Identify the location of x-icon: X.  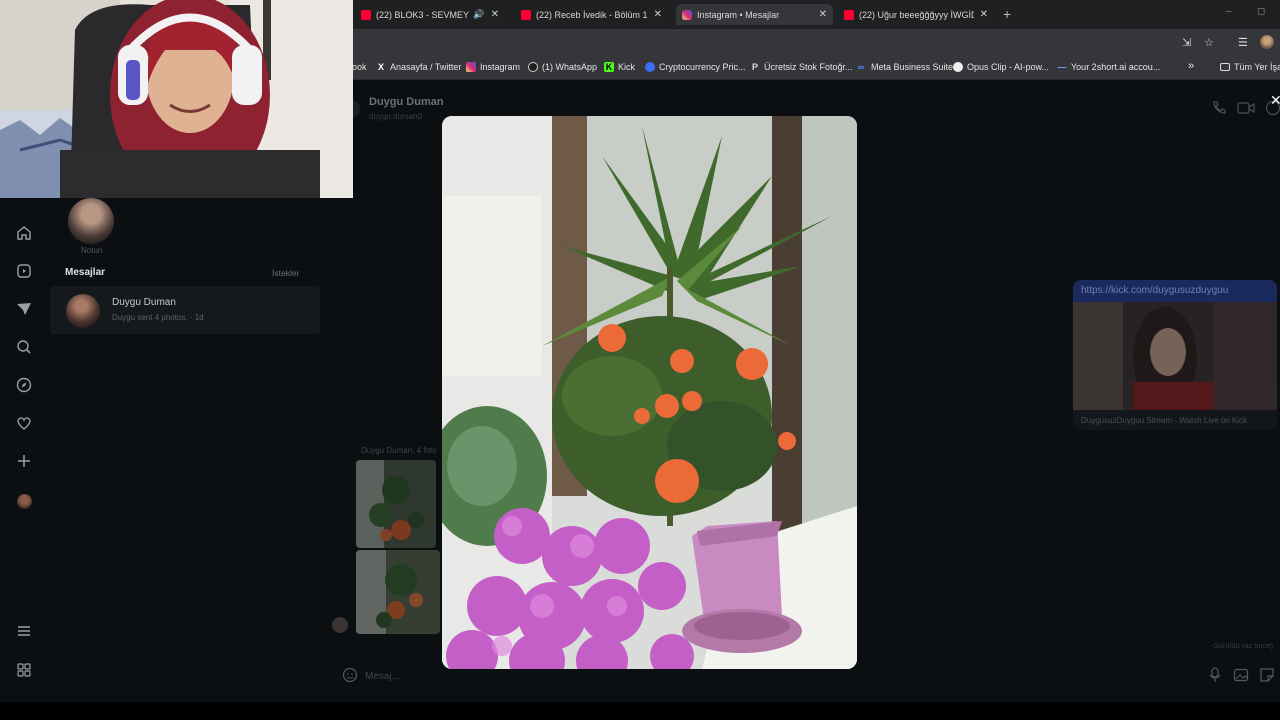
(380, 67).